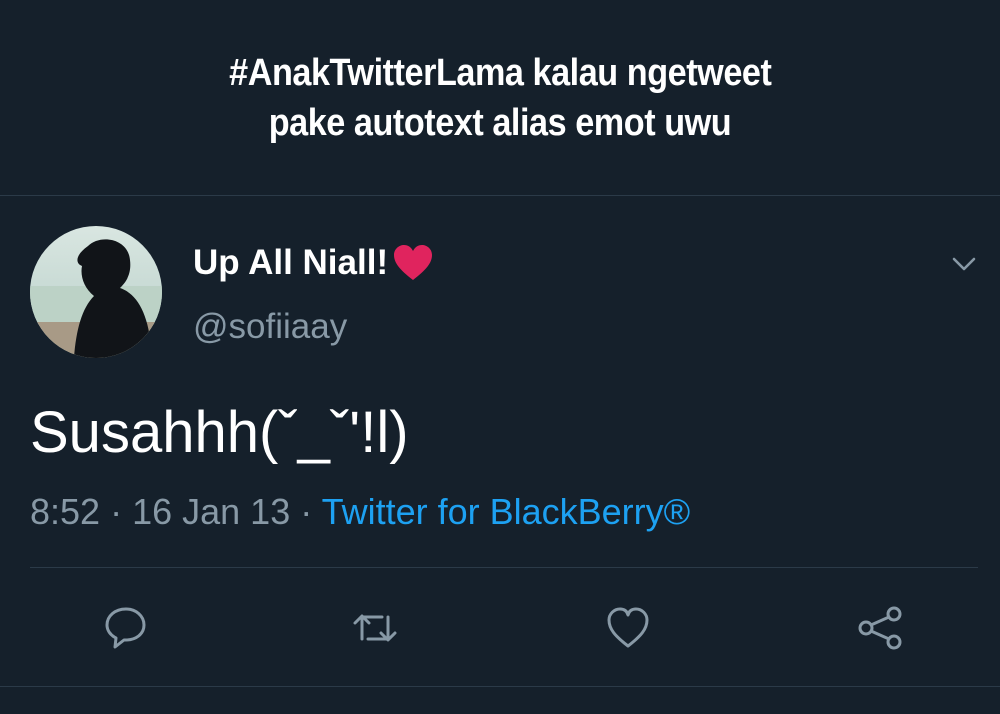  Describe the element at coordinates (628, 628) in the screenshot. I see `like-icon` at that location.